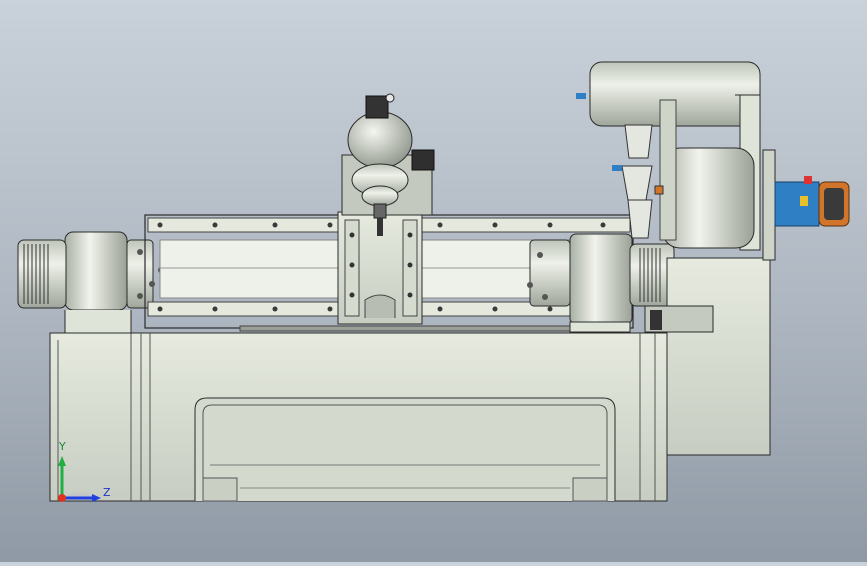 The image size is (867, 566). Describe the element at coordinates (62, 498) in the screenshot. I see `x-axis-dot` at that location.